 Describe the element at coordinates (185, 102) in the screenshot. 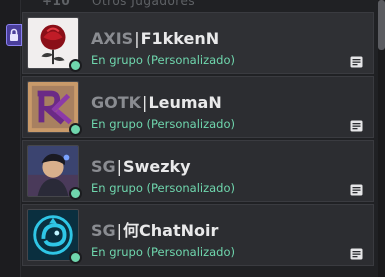

I see `player-username: LeumaN` at that location.